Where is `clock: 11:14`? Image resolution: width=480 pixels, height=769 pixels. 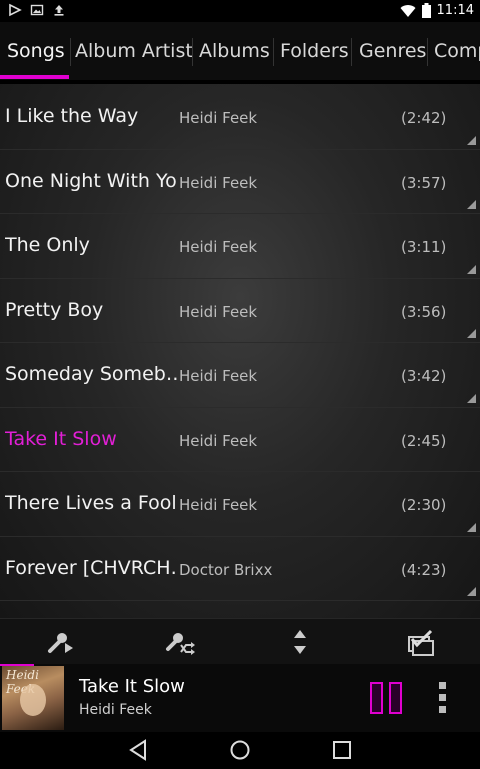 clock: 11:14 is located at coordinates (455, 10).